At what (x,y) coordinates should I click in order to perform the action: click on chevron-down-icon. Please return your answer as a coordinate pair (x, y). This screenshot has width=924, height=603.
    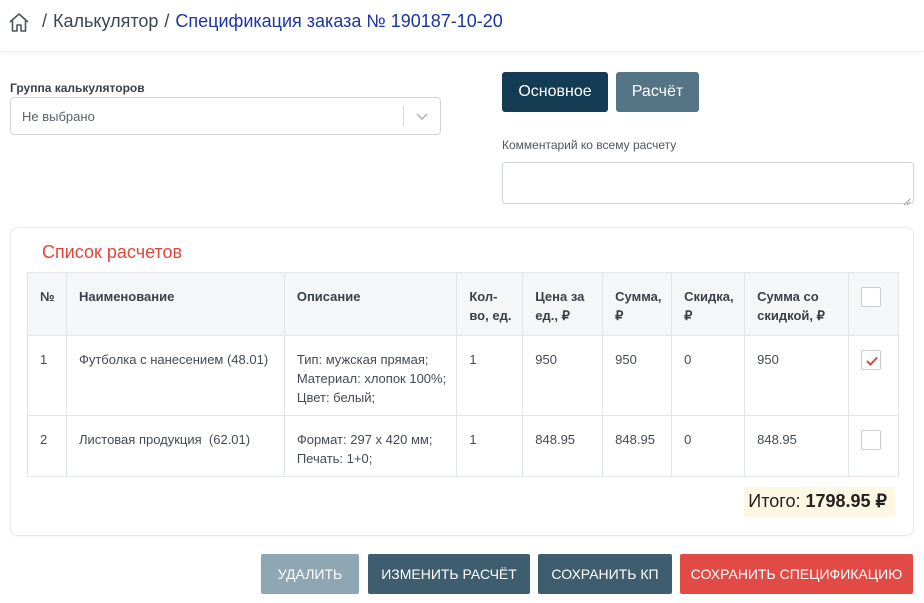
    Looking at the image, I should click on (422, 116).